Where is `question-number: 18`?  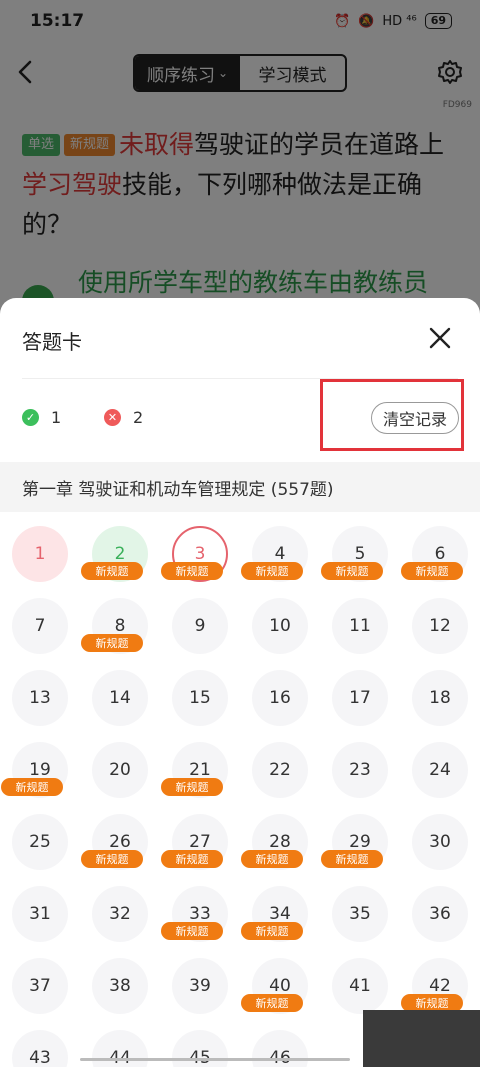 question-number: 18 is located at coordinates (440, 698).